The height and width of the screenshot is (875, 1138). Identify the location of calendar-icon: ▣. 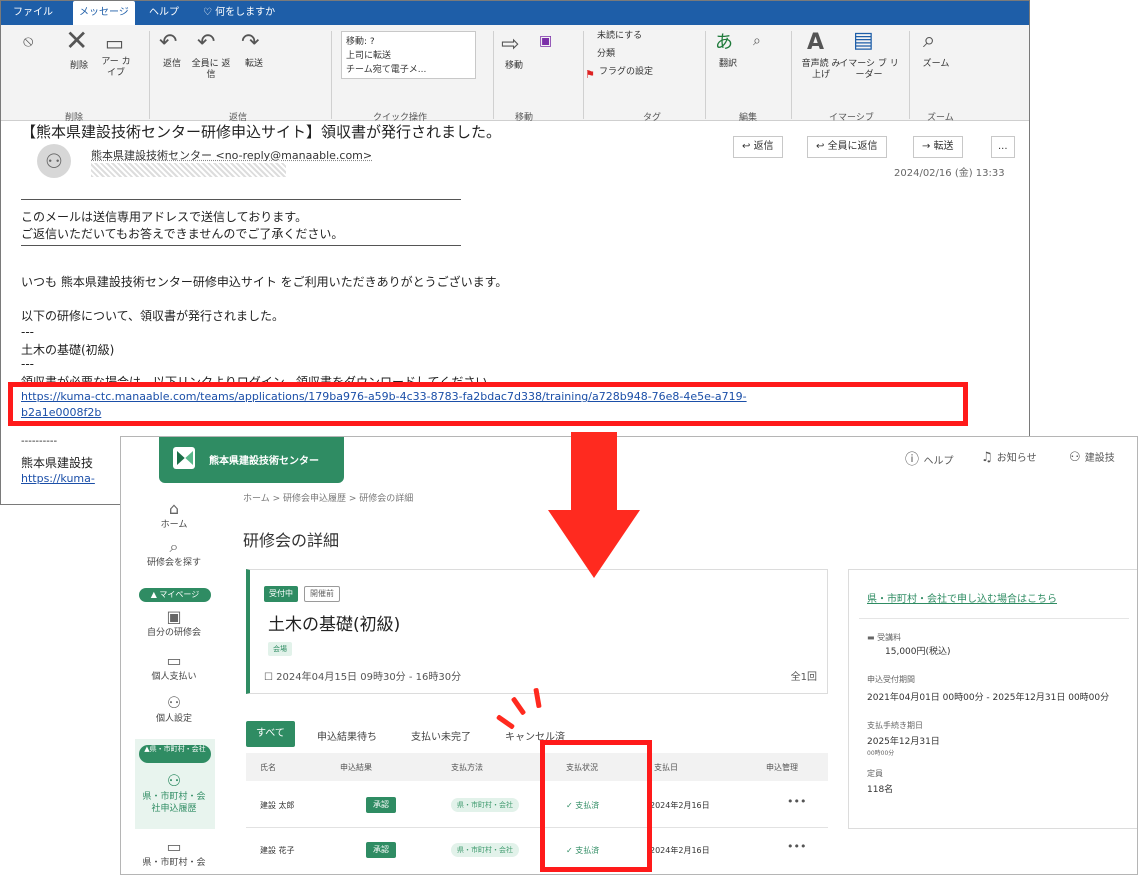
(174, 616).